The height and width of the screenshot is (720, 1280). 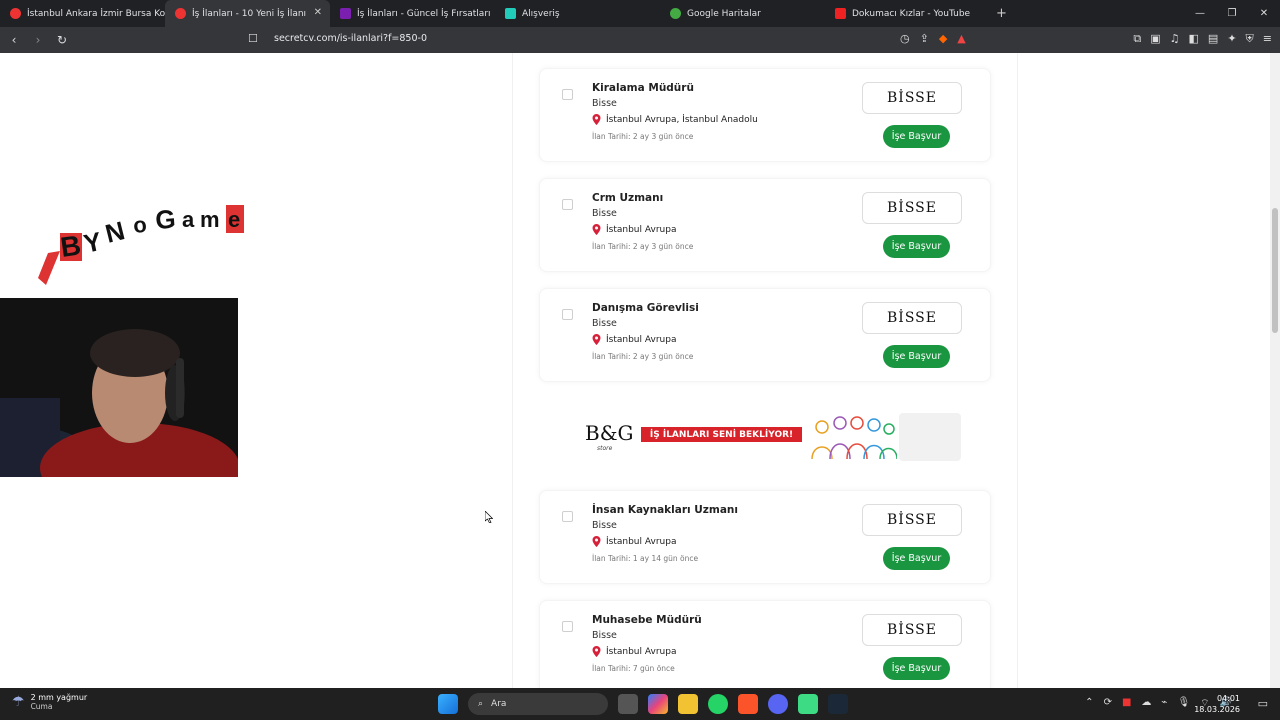 I want to click on sidebar-icon: ◧, so click(x=1194, y=39).